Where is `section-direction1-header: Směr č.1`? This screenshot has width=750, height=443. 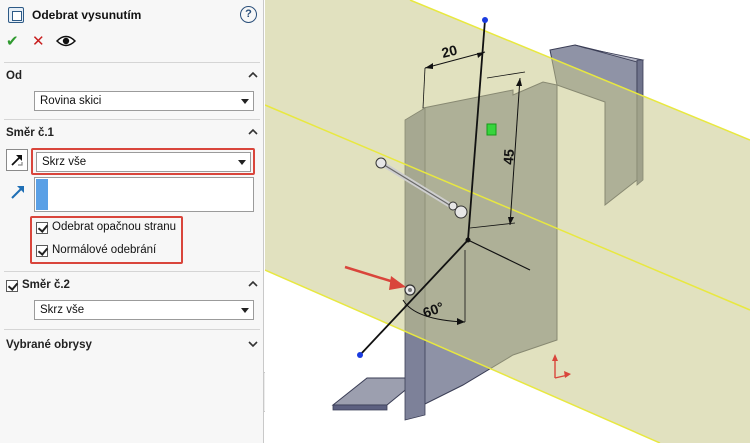
section-direction1-header: Směr č.1 is located at coordinates (132, 134).